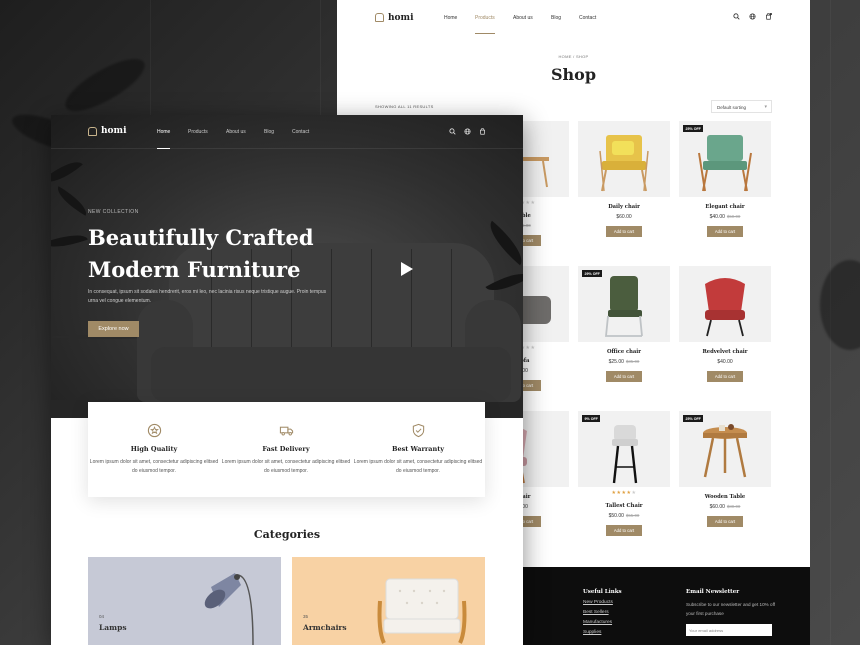 The height and width of the screenshot is (645, 860). I want to click on feature-title: Best Warranty, so click(418, 449).